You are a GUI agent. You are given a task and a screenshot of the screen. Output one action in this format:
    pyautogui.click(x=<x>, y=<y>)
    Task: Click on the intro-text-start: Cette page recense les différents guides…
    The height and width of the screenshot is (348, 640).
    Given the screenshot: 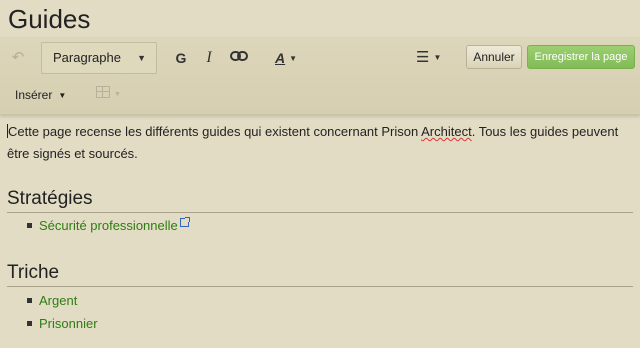 What is the action you would take?
    pyautogui.click(x=215, y=131)
    